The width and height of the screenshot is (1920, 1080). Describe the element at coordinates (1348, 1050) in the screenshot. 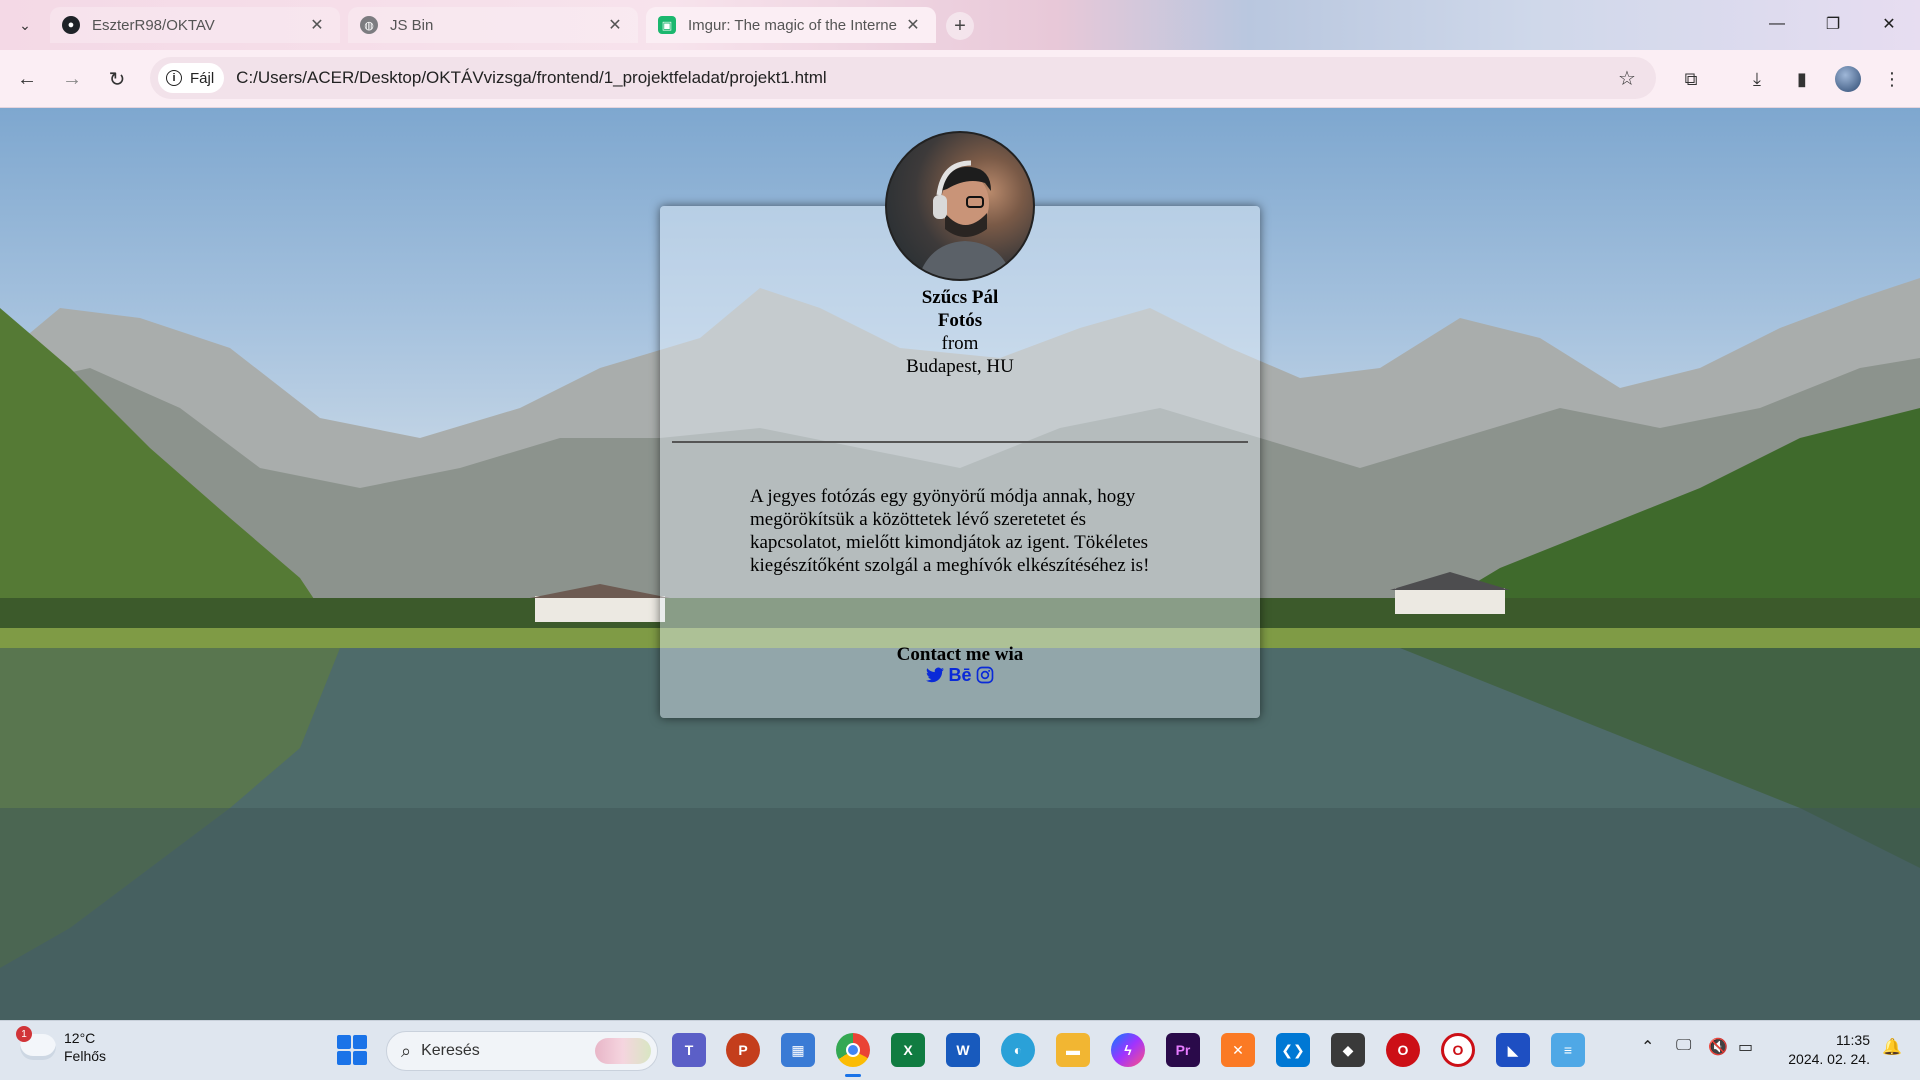

I see `inkscape-icon: ◆` at that location.